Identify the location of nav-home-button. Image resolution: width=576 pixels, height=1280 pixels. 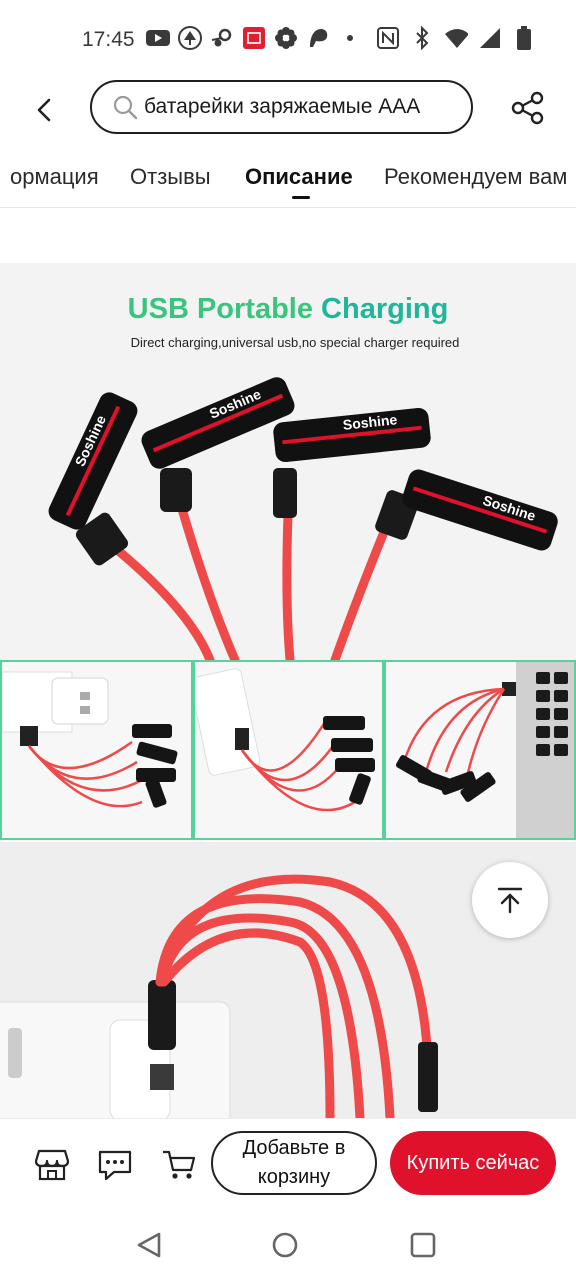
(285, 1245).